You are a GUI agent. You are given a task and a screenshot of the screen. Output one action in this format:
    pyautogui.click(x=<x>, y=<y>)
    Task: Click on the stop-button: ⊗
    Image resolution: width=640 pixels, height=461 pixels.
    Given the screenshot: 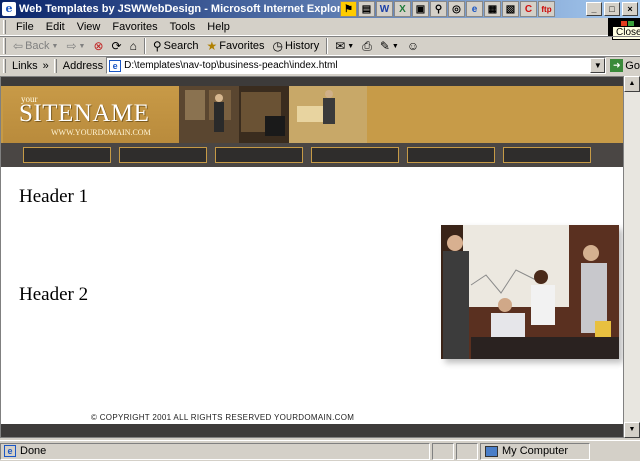 What is the action you would take?
    pyautogui.click(x=98, y=46)
    